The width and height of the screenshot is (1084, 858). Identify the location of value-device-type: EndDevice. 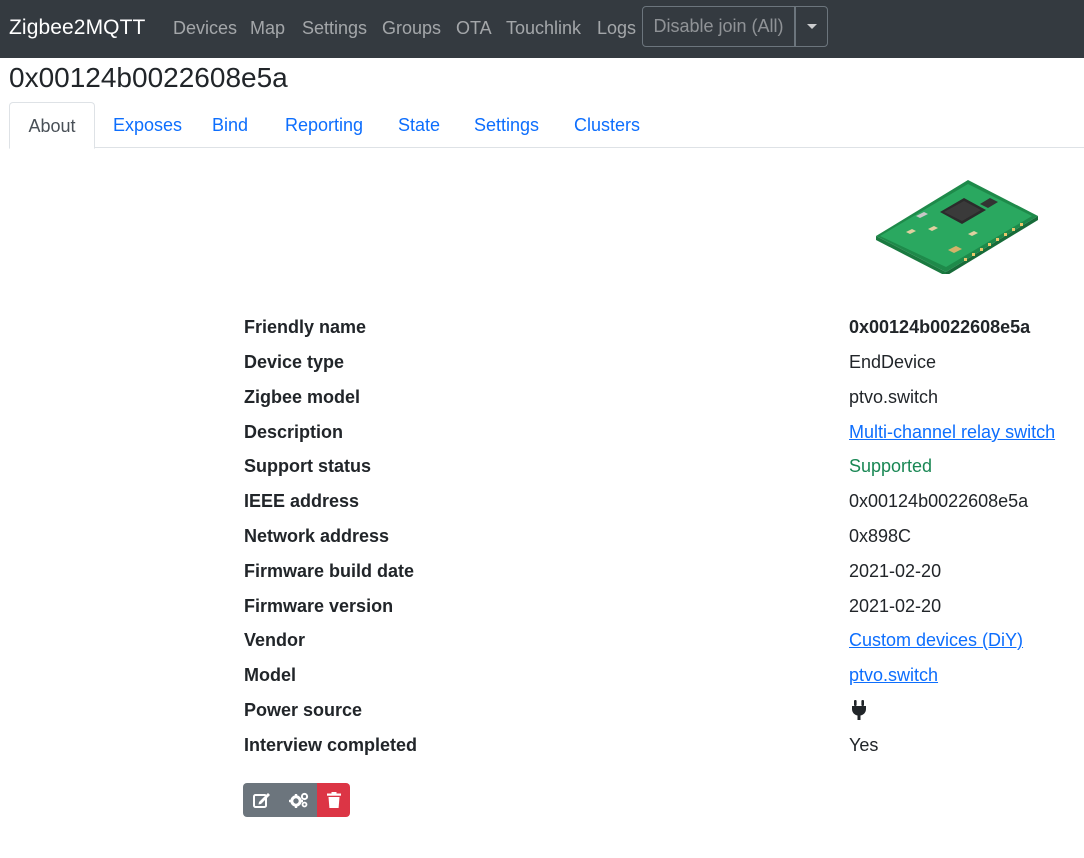
(893, 362).